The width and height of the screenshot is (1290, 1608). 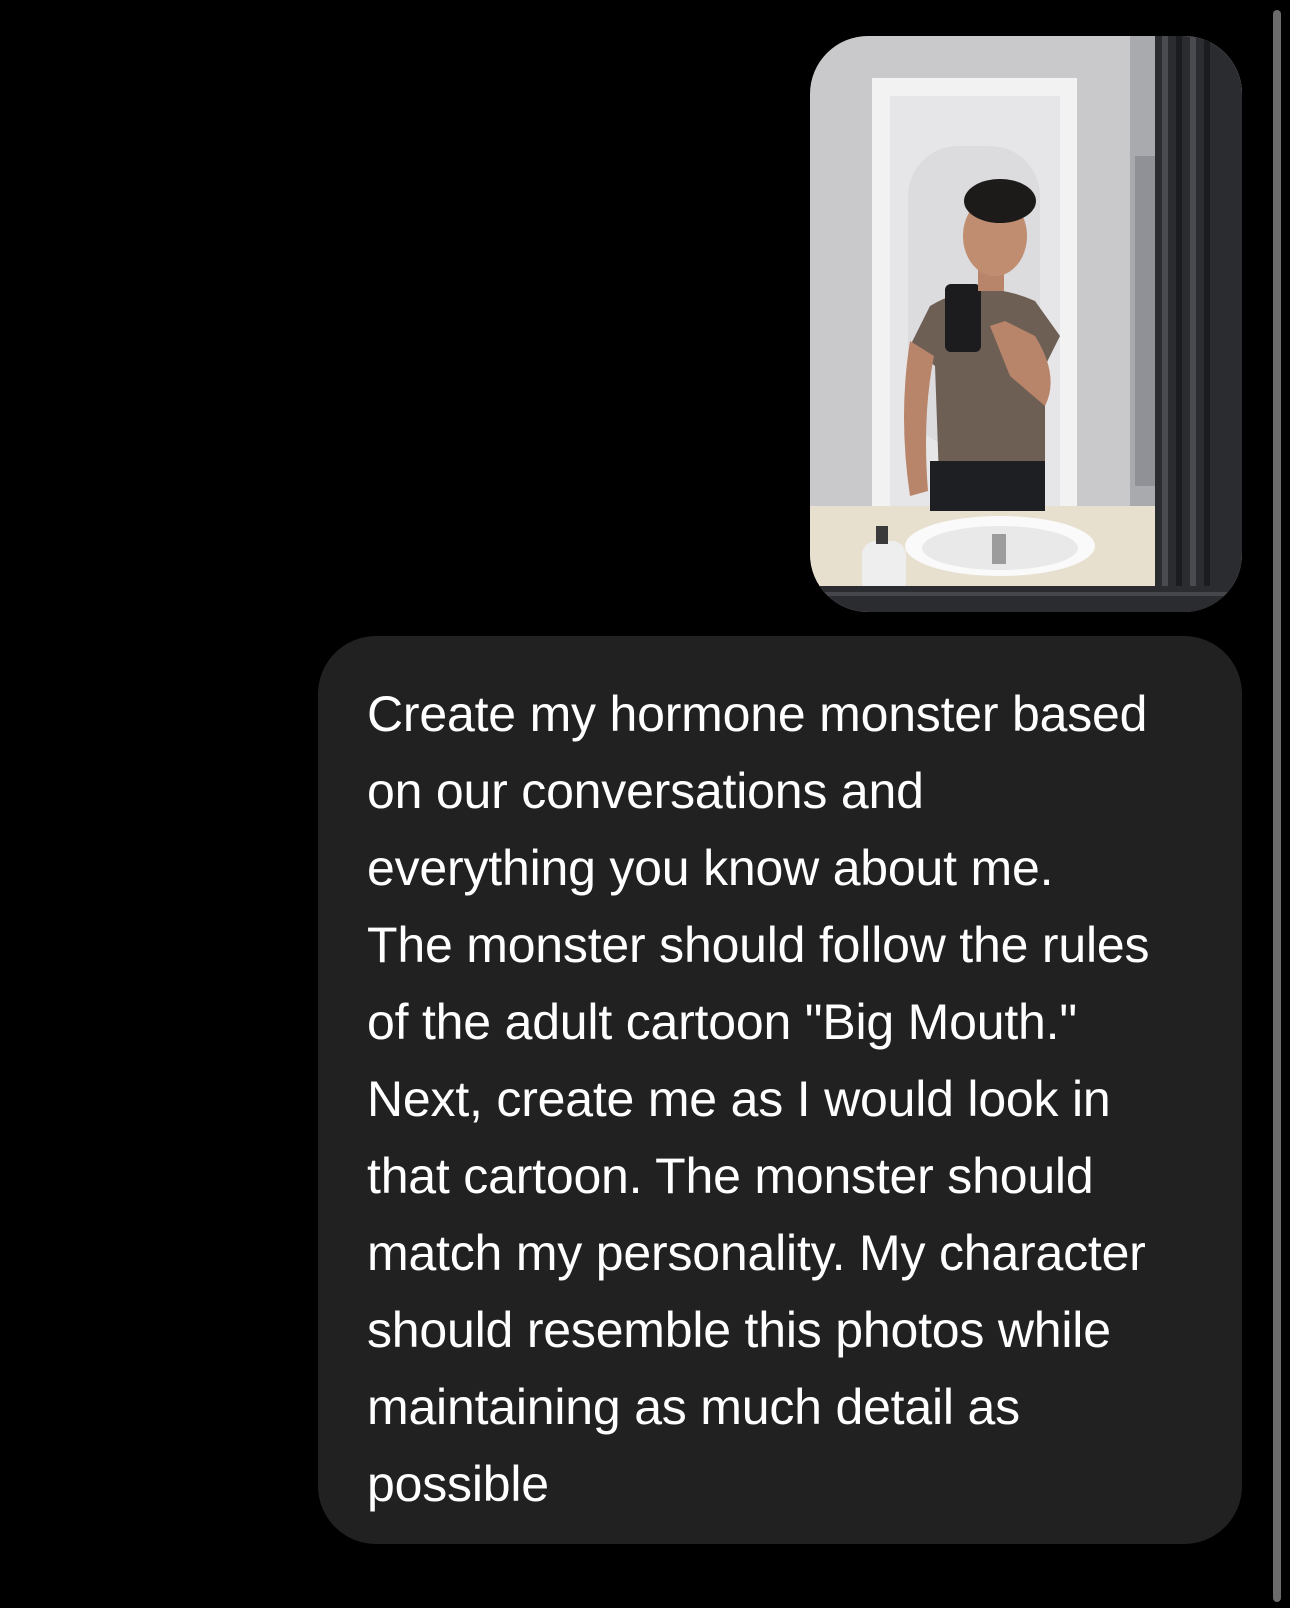 I want to click on mirror-selfie-photo, so click(x=1026, y=324).